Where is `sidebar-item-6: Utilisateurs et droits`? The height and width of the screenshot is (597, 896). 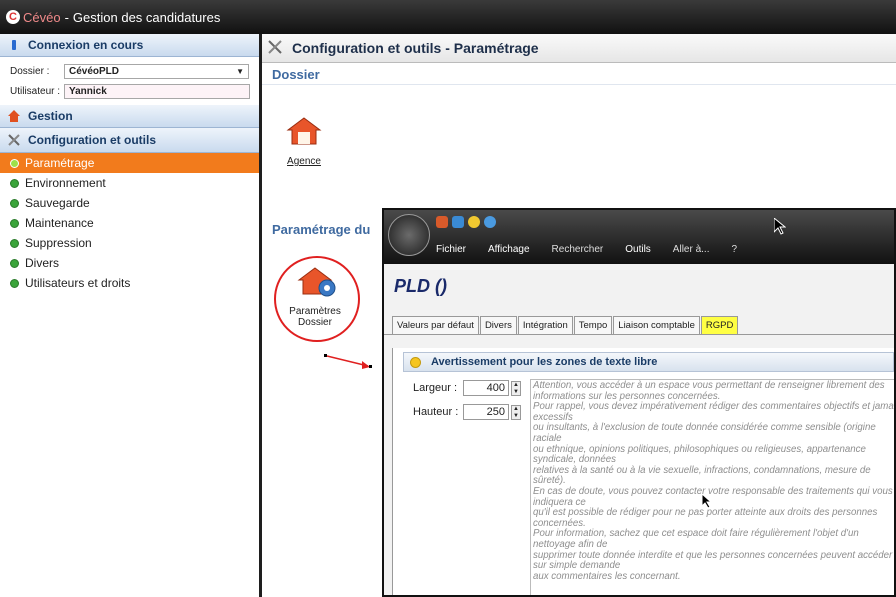
sidebar-item-6: Utilisateurs et droits is located at coordinates (129, 283).